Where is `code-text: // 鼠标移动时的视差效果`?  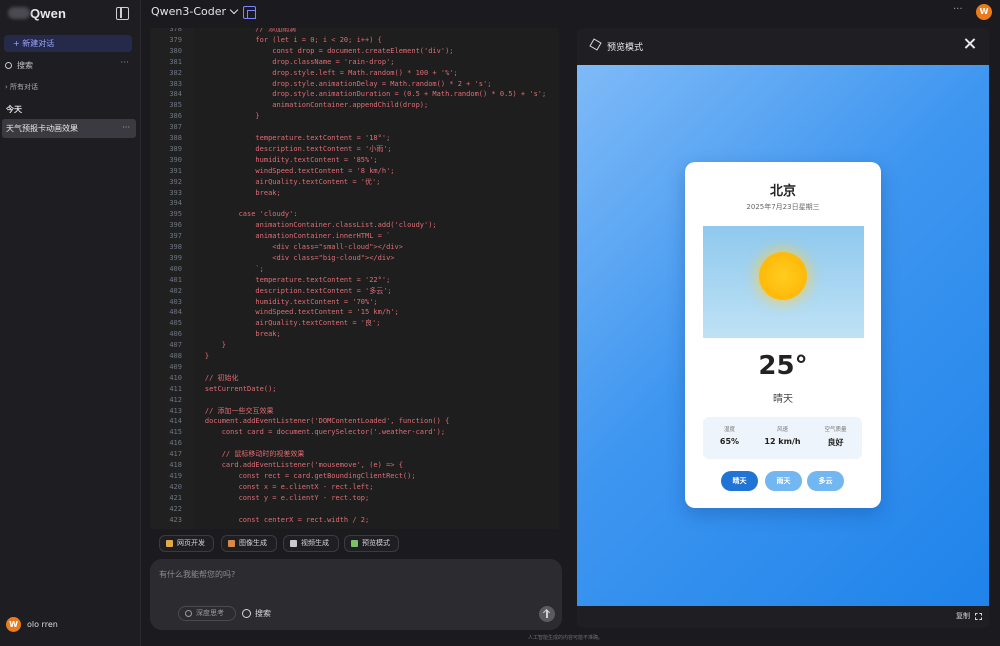 code-text: // 鼠标移动时的视差效果 is located at coordinates (246, 454).